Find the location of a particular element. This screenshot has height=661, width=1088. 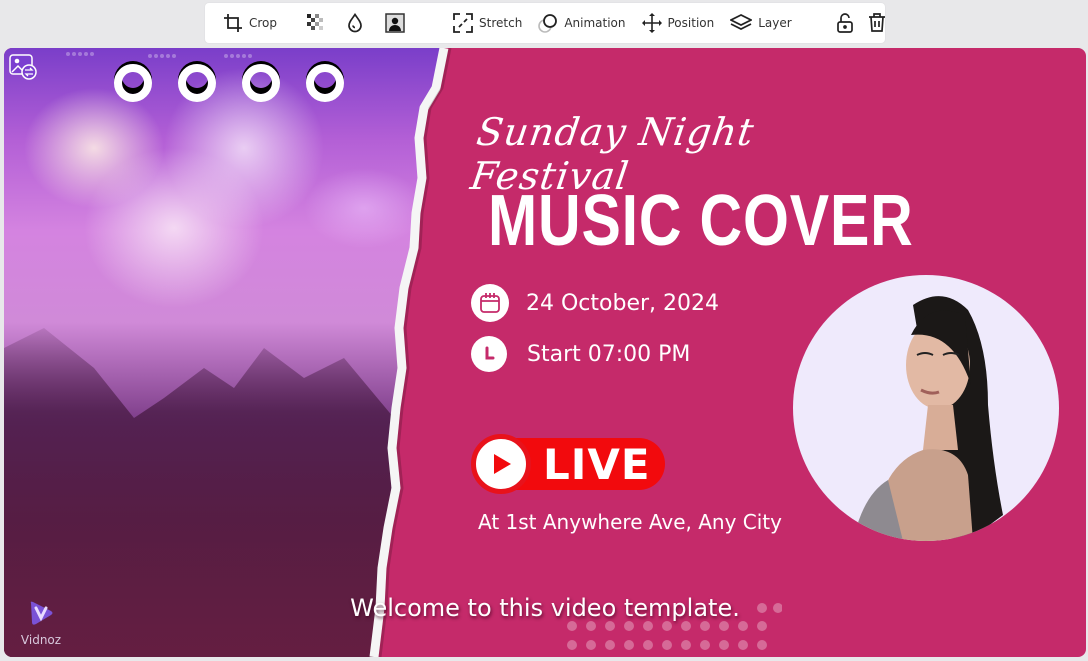

artist-portrait is located at coordinates (926, 408).